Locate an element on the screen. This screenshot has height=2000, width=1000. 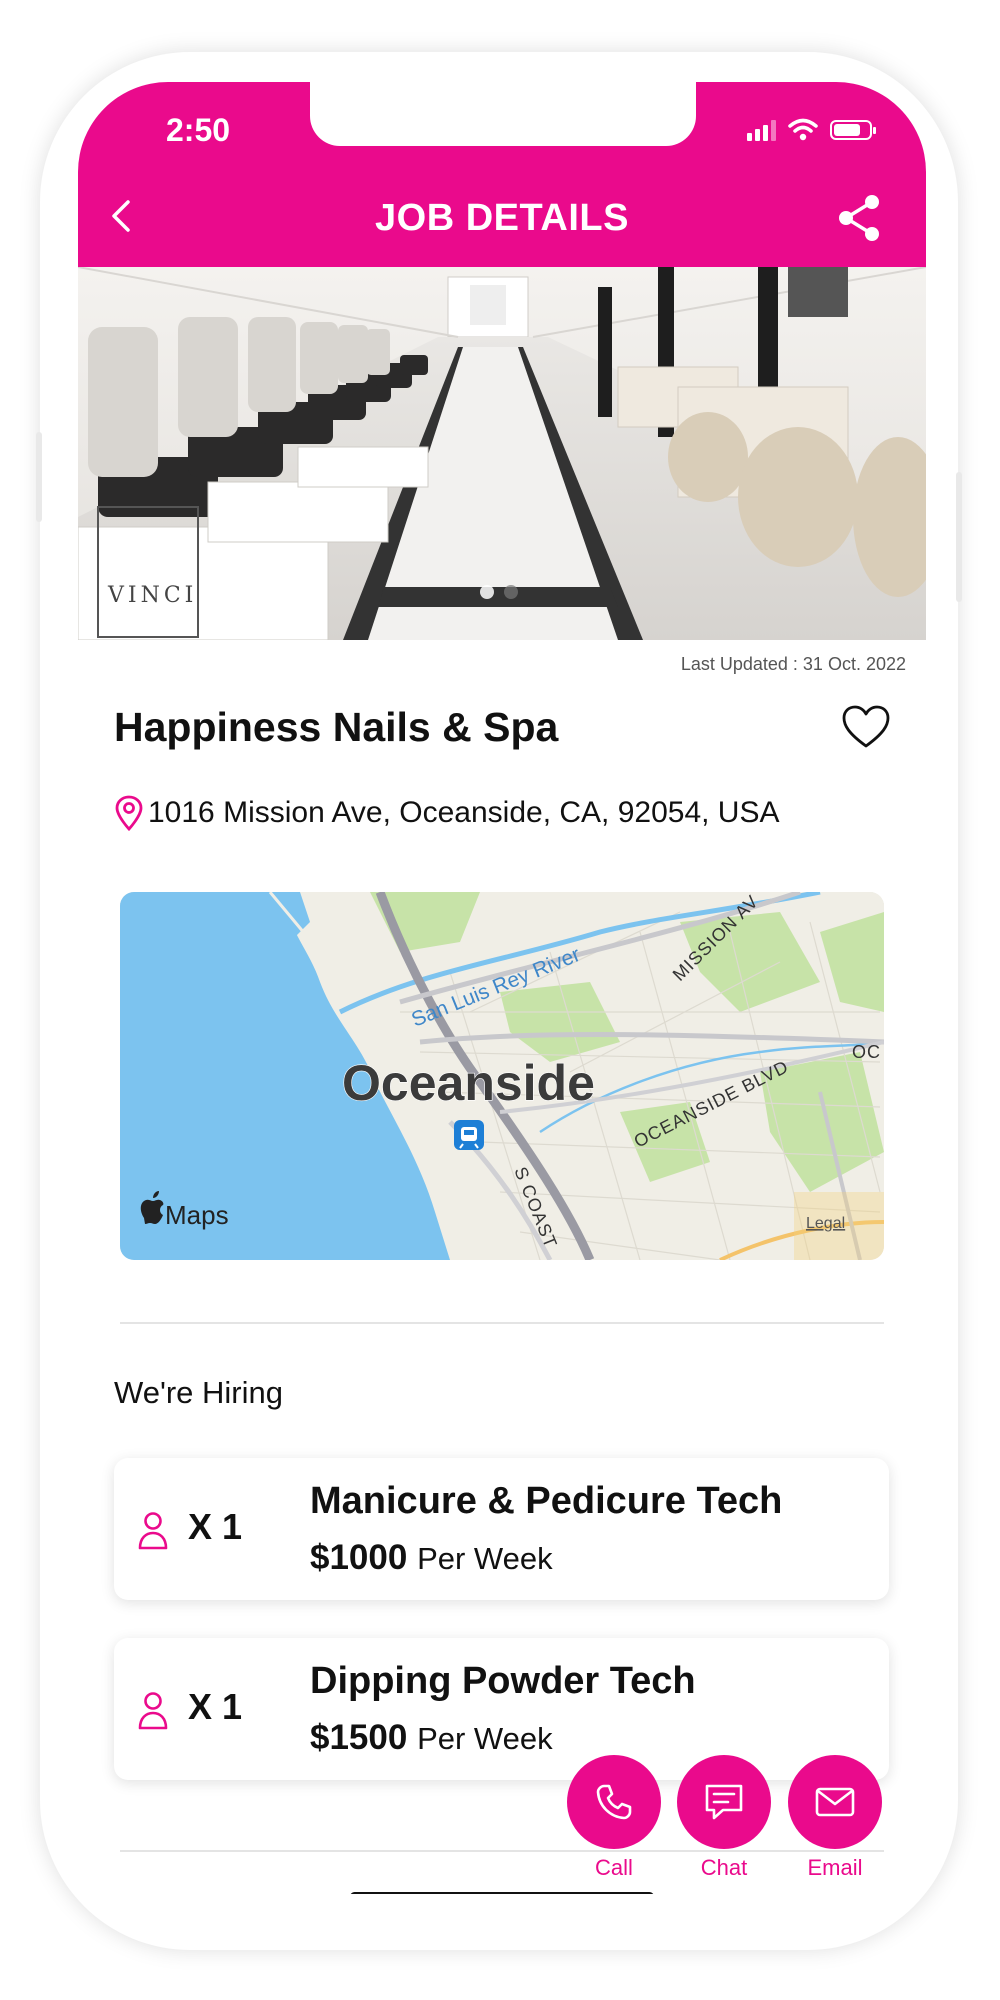
job-title: Manicure & Pedicure Tech is located at coordinates (546, 1501).